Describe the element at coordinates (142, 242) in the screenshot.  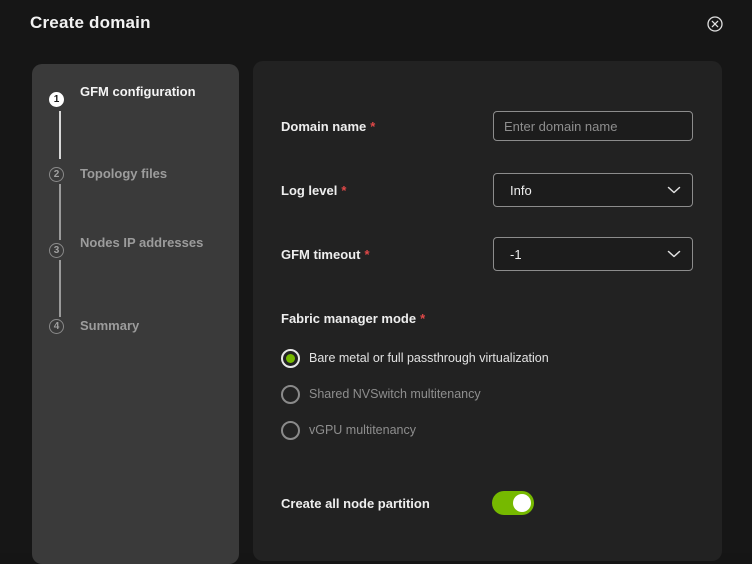
I see `step-label: Nodes IP addresses` at that location.